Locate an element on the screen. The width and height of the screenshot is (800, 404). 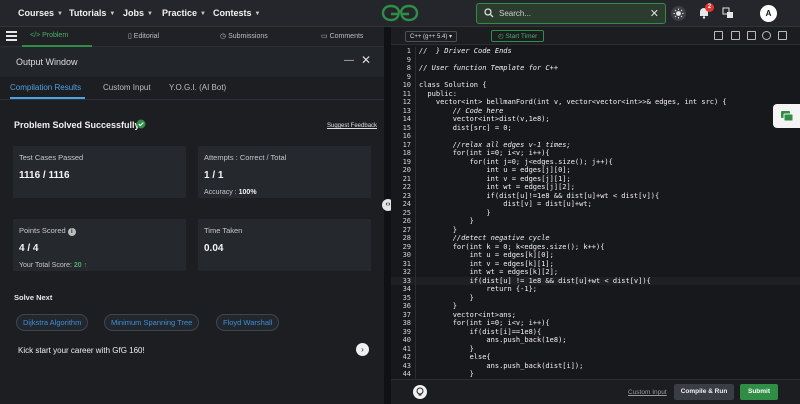
code-line: 10 class Solution { is located at coordinates (595, 85).